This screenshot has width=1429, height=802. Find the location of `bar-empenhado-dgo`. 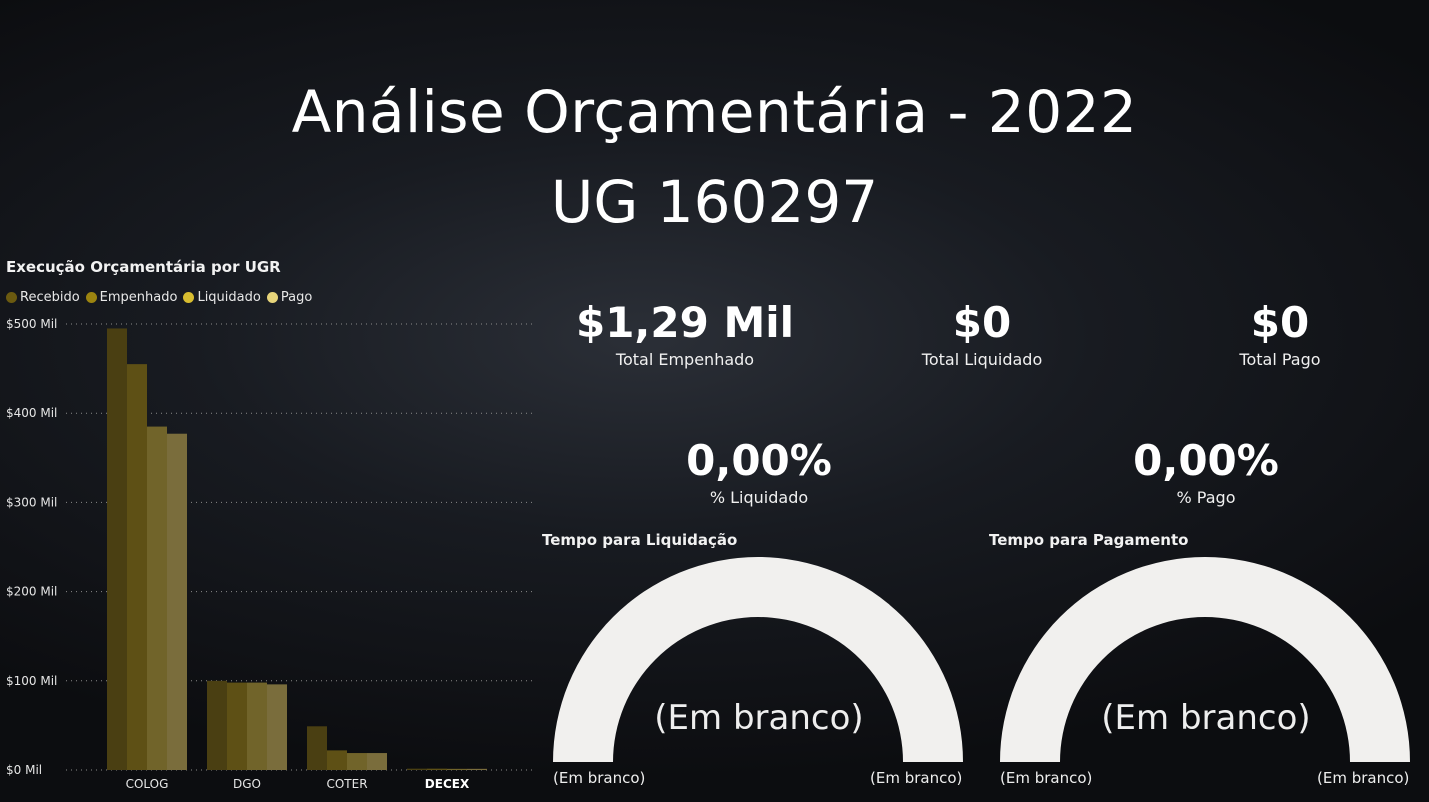

bar-empenhado-dgo is located at coordinates (237, 726).